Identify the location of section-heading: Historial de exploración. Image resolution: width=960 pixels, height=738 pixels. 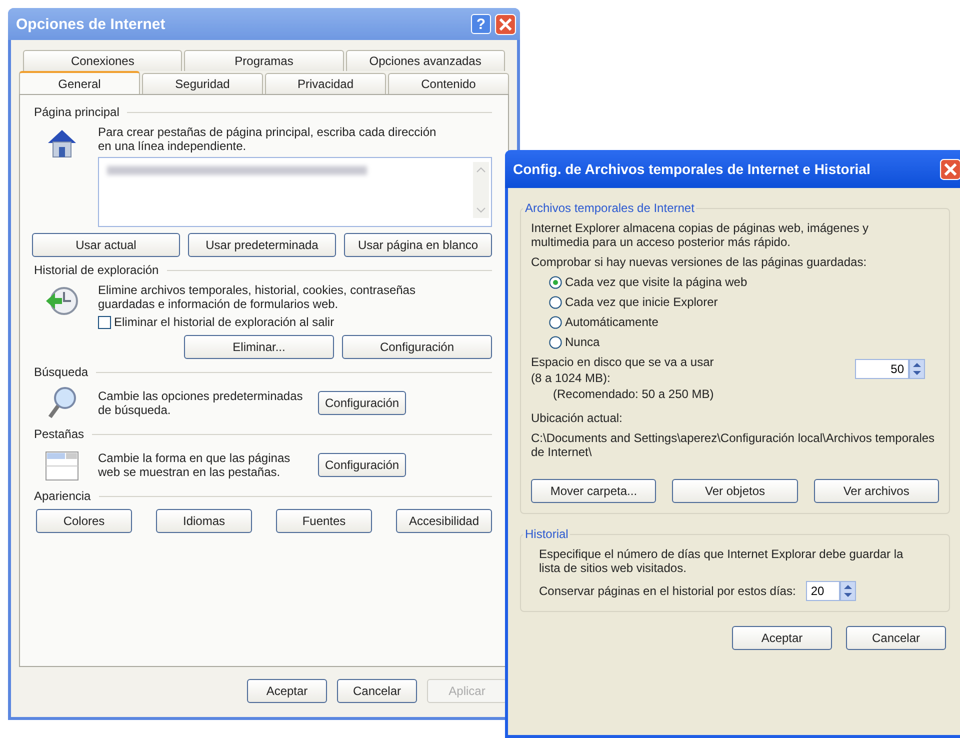
(96, 270).